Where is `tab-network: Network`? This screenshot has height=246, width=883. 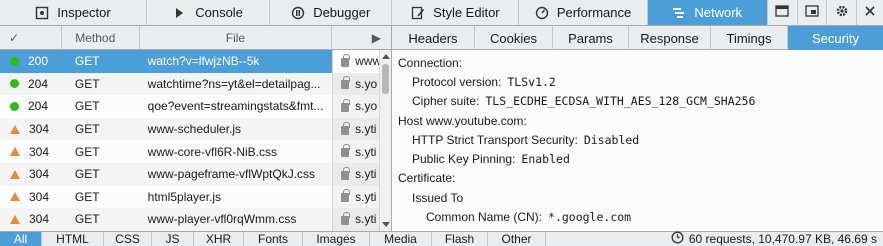 tab-network: Network is located at coordinates (707, 12).